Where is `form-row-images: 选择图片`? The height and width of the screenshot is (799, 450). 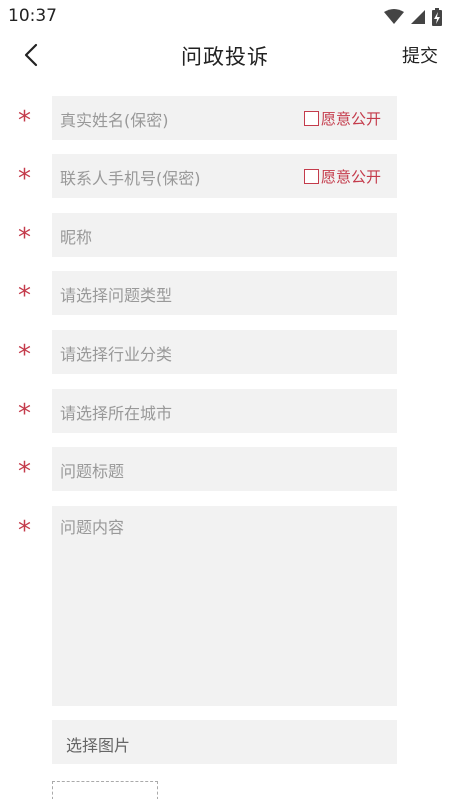
form-row-images: 选择图片 is located at coordinates (225, 742).